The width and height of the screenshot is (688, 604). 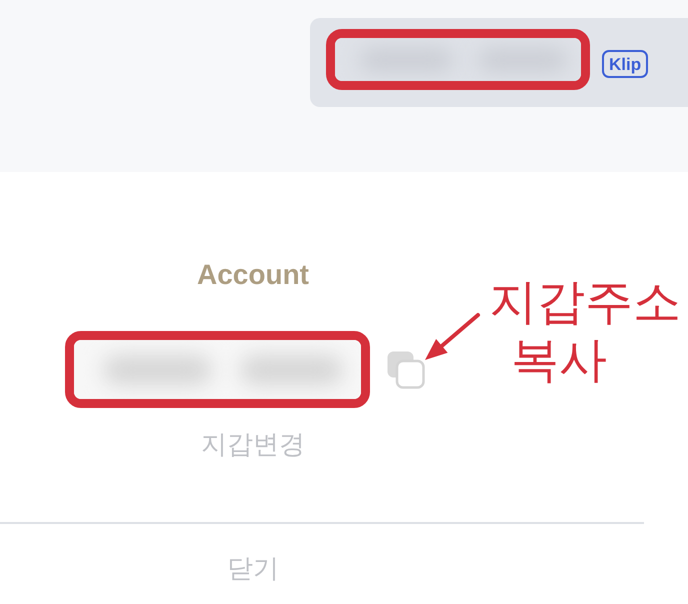 What do you see at coordinates (406, 369) in the screenshot?
I see `copy-icon` at bounding box center [406, 369].